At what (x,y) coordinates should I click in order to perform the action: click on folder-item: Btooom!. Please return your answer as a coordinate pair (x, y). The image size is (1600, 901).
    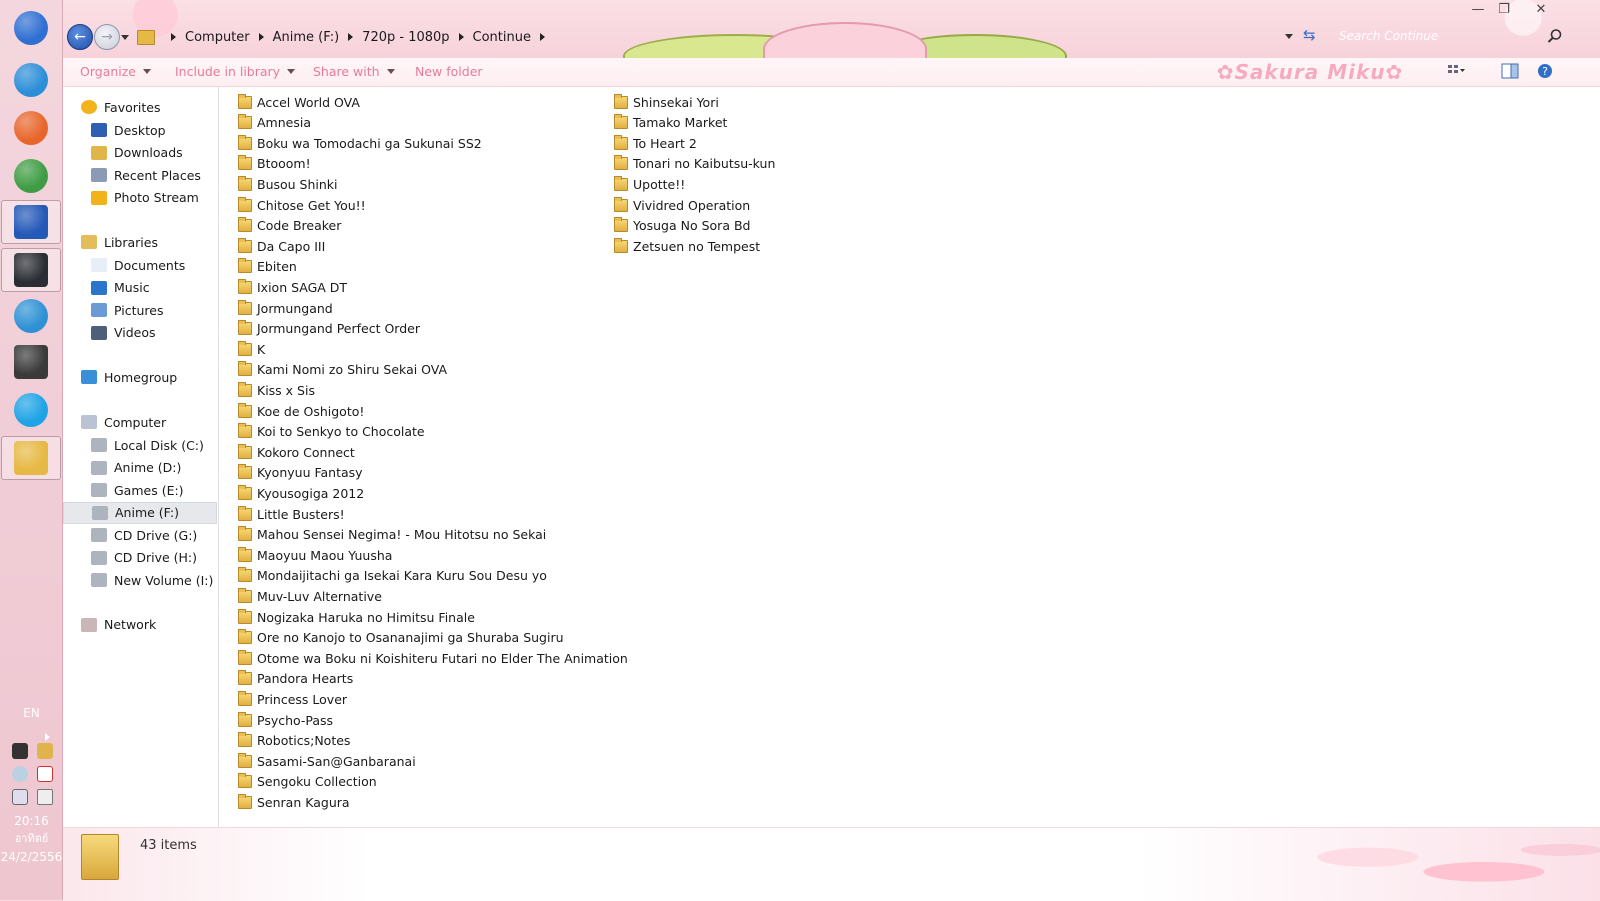
    Looking at the image, I should click on (274, 164).